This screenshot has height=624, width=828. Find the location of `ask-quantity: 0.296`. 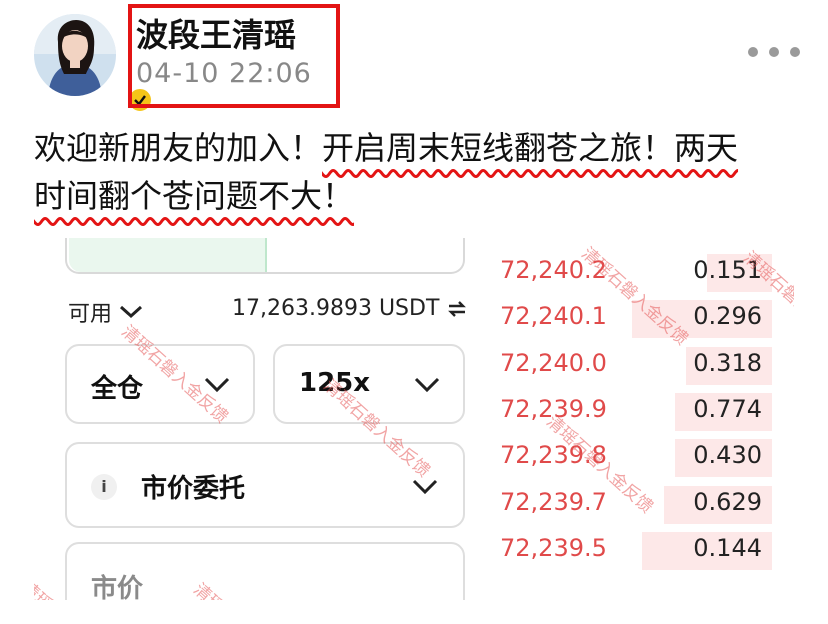

ask-quantity: 0.296 is located at coordinates (727, 316).